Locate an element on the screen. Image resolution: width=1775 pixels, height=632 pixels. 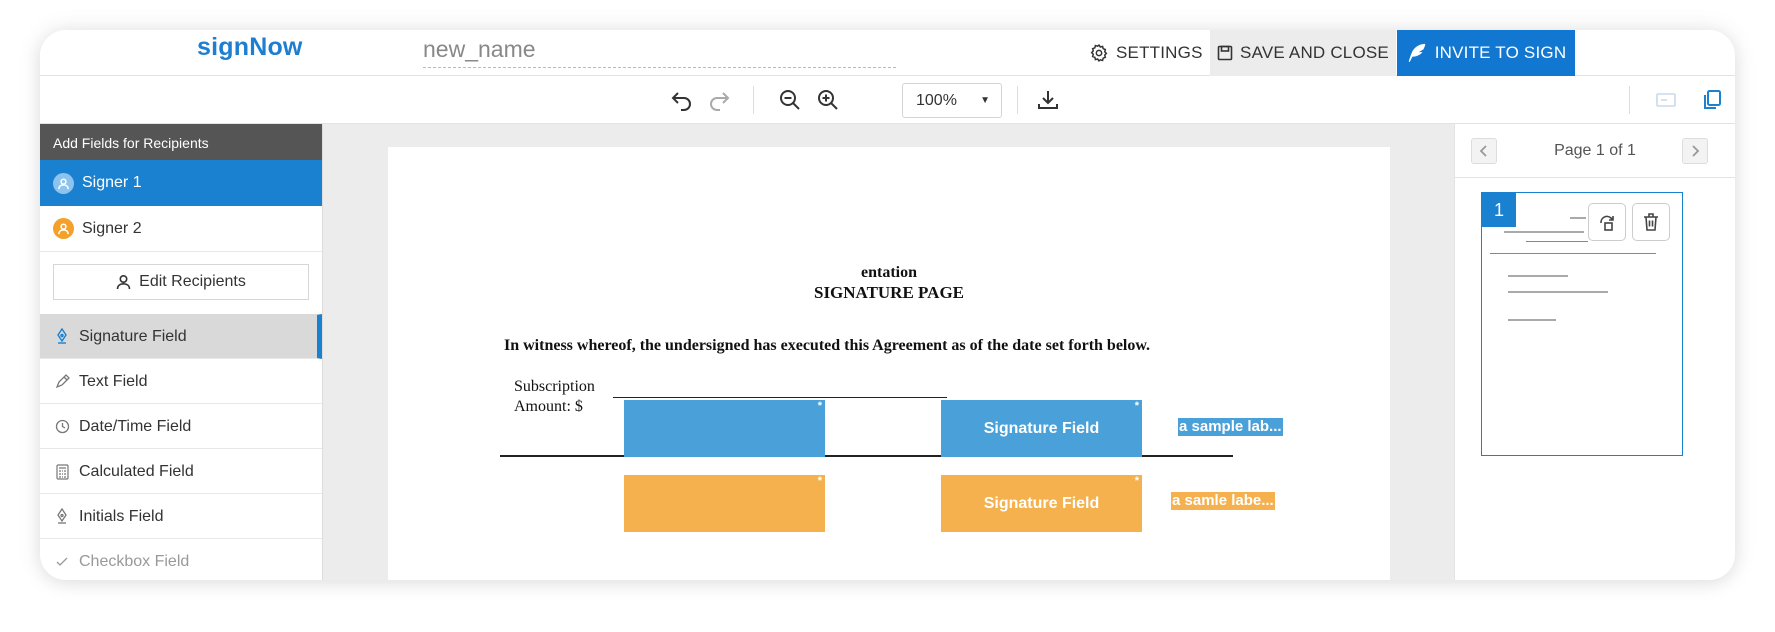
save-and-close-label: SAVE AND CLOSE is located at coordinates (1314, 52).